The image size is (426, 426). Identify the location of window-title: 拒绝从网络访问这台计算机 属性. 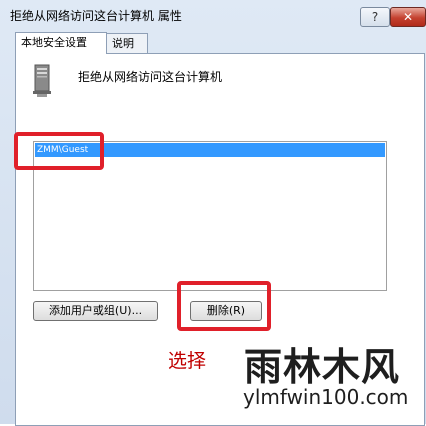
(96, 16).